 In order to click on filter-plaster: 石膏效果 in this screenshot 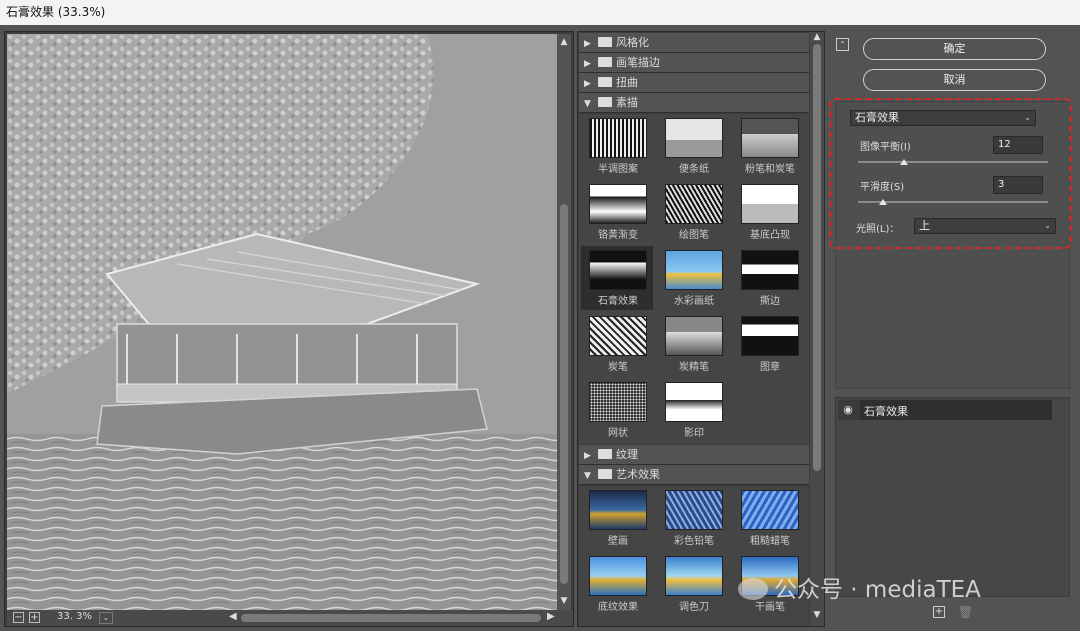, I will do `click(617, 278)`.